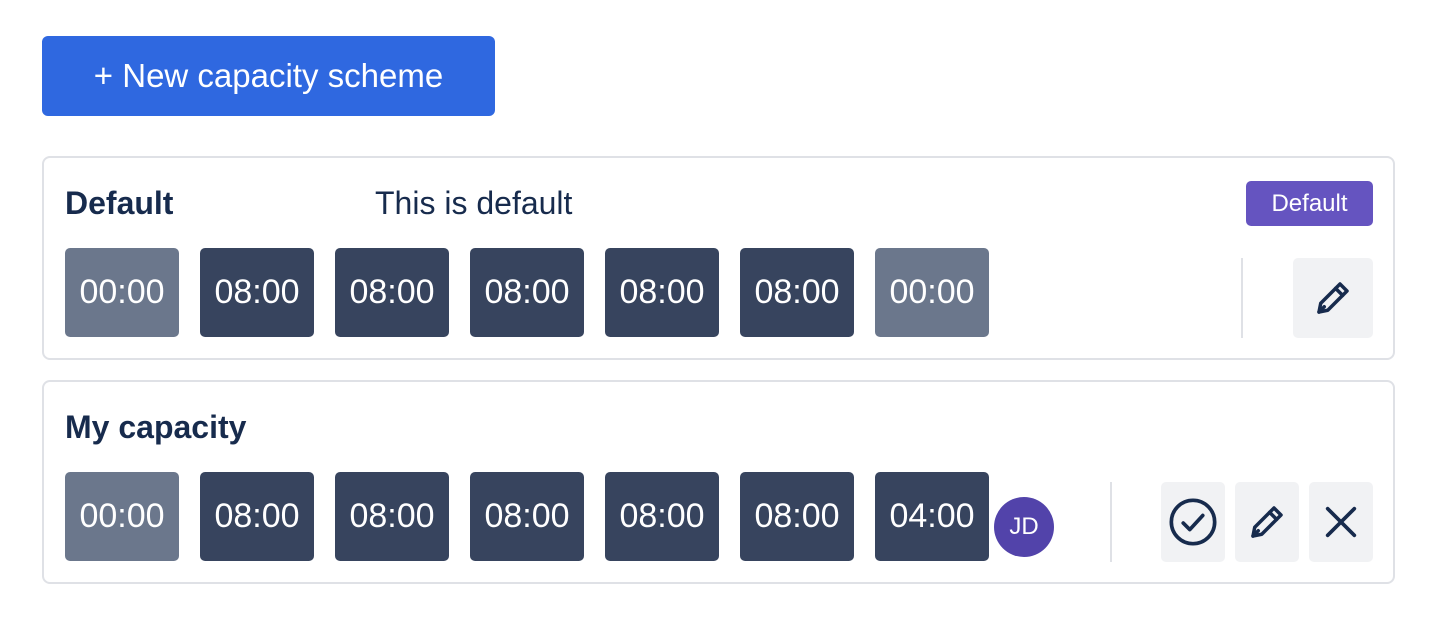 The image size is (1444, 634). I want to click on set-default-button, so click(1193, 522).